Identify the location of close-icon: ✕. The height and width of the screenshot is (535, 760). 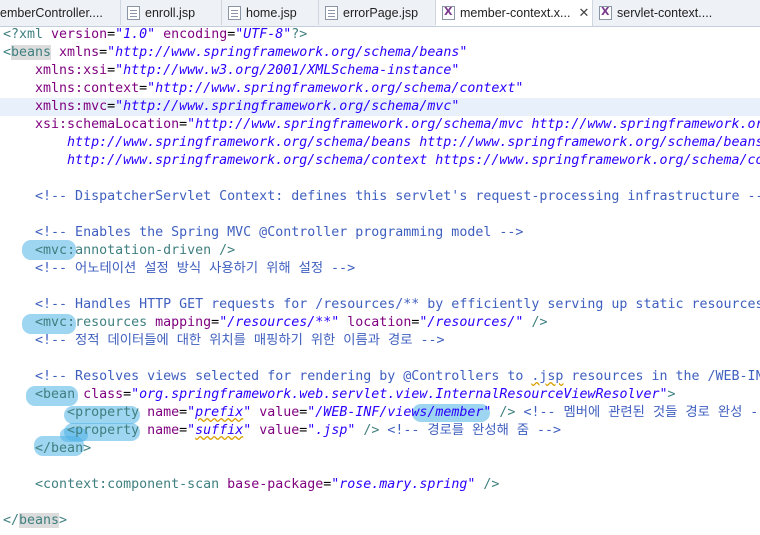
(583, 13).